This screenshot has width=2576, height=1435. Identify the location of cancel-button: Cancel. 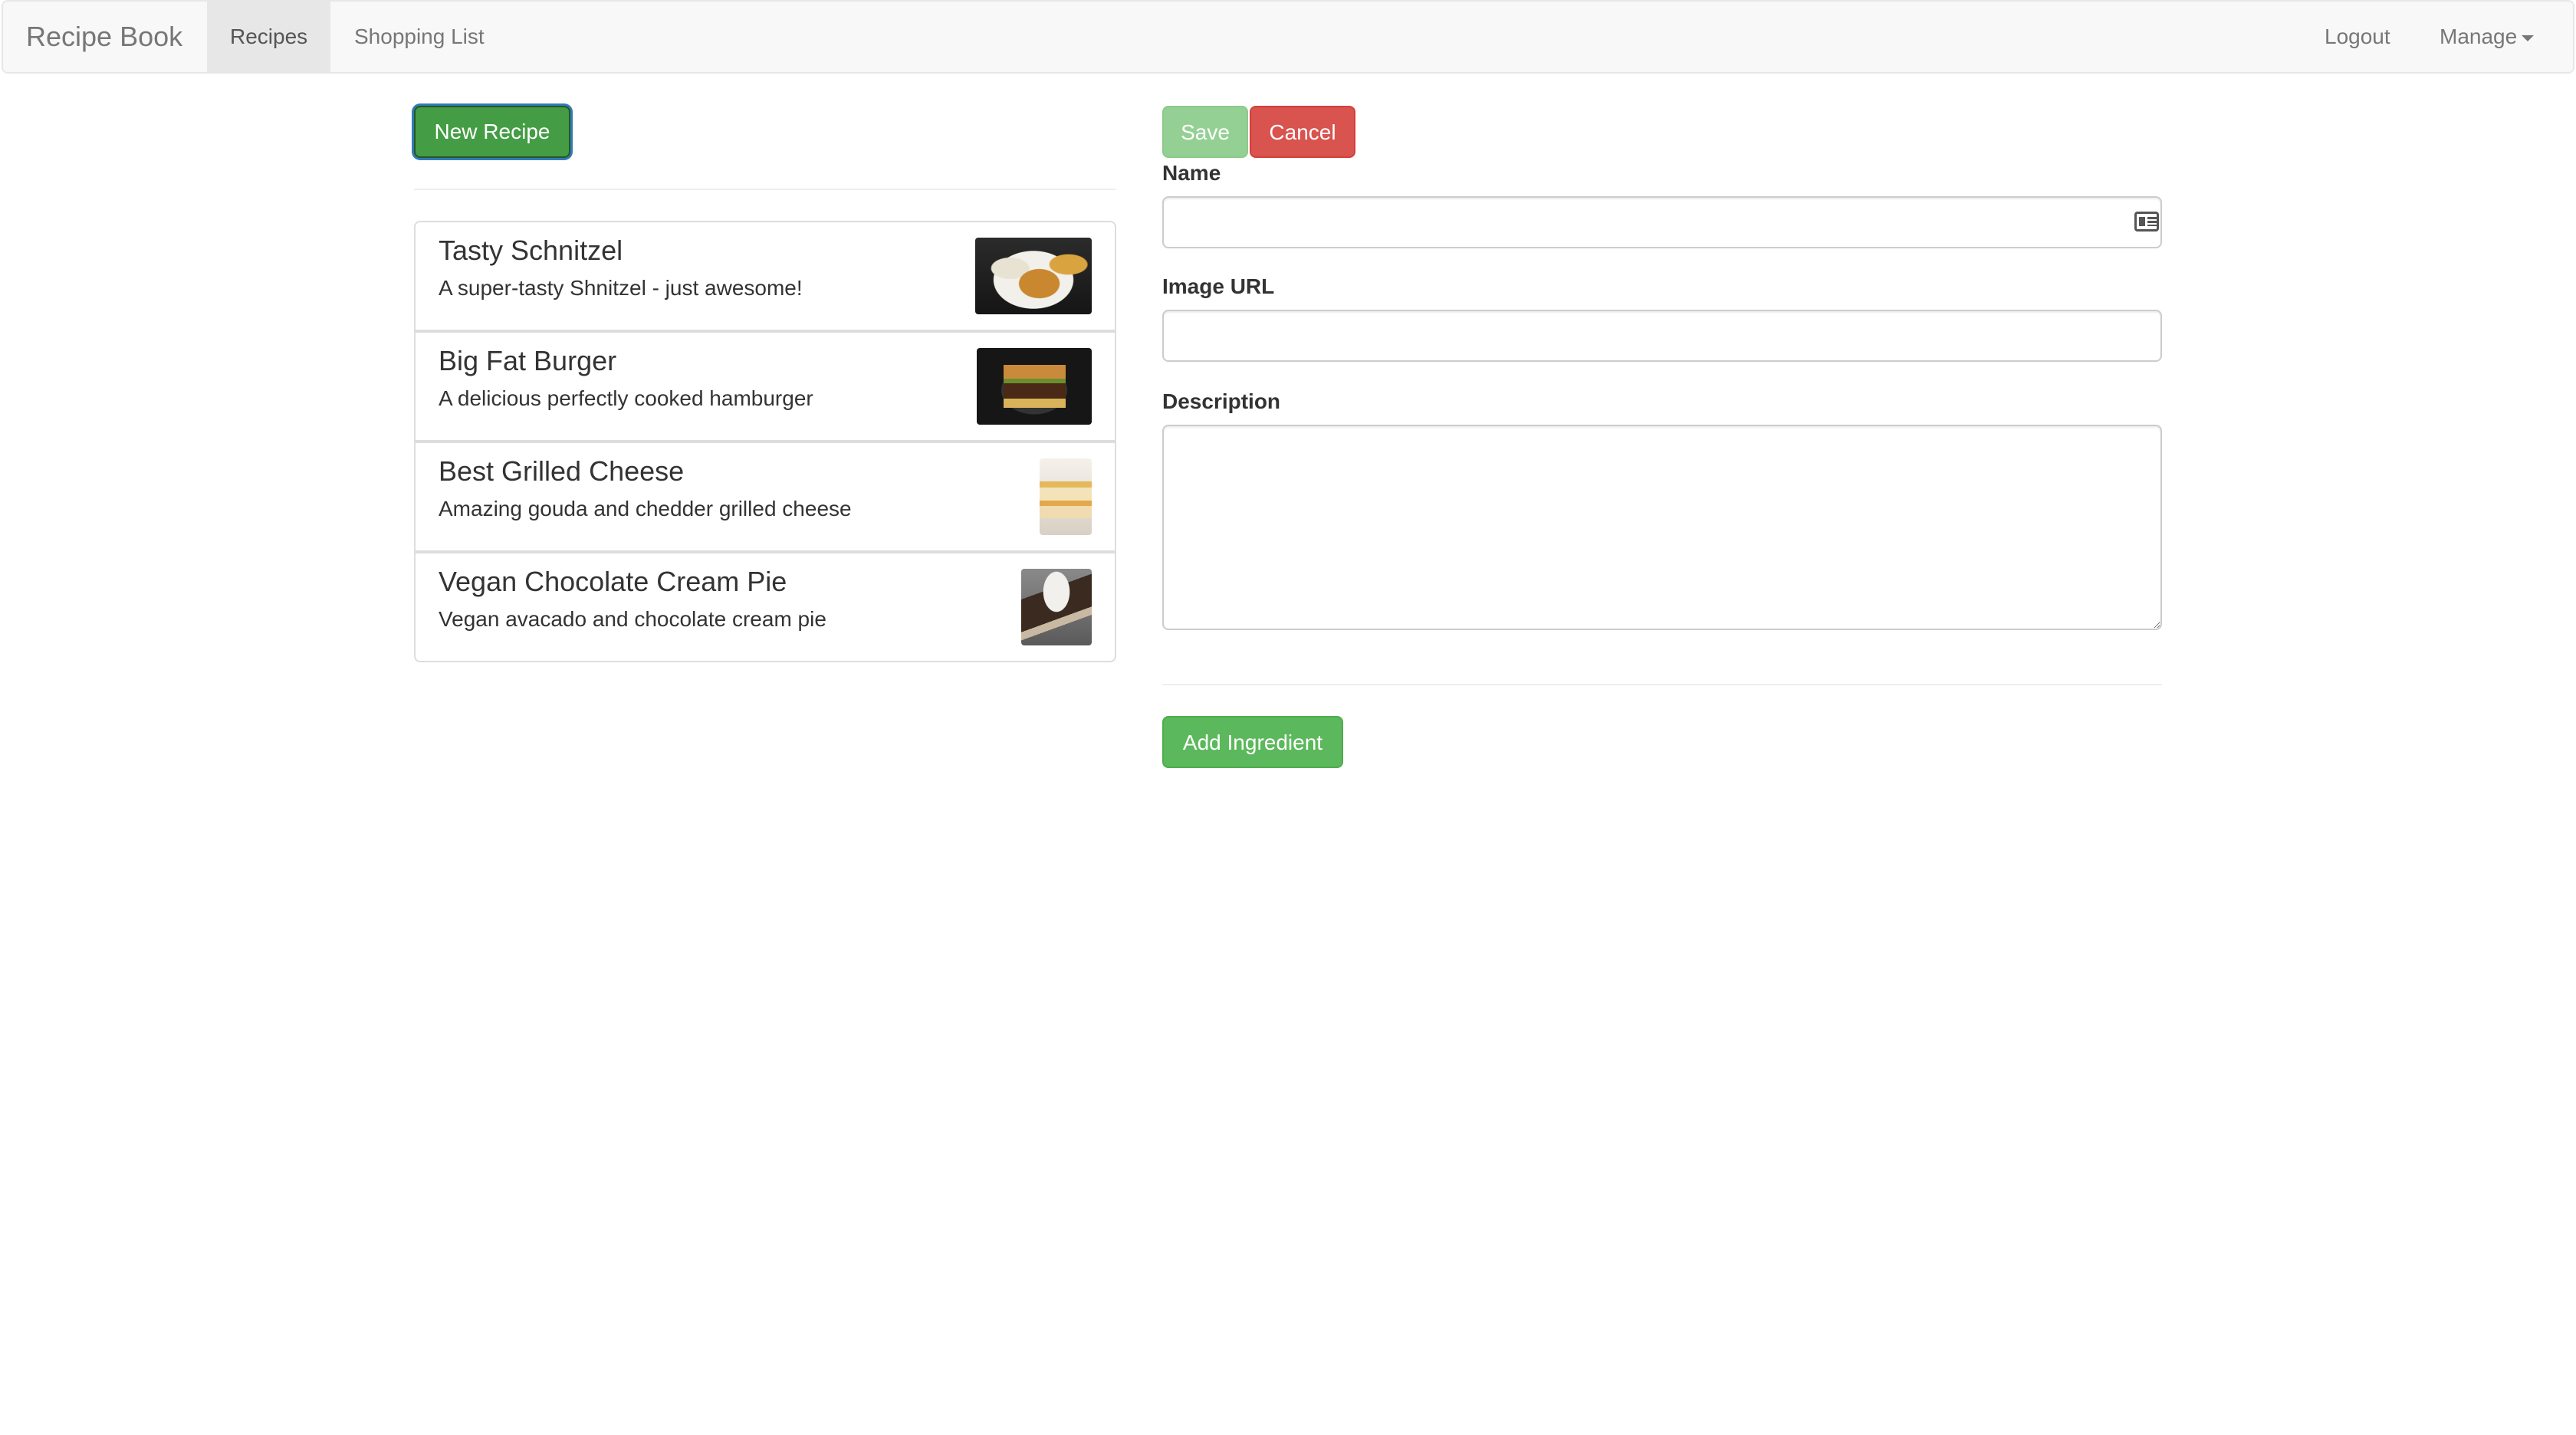
(1303, 132).